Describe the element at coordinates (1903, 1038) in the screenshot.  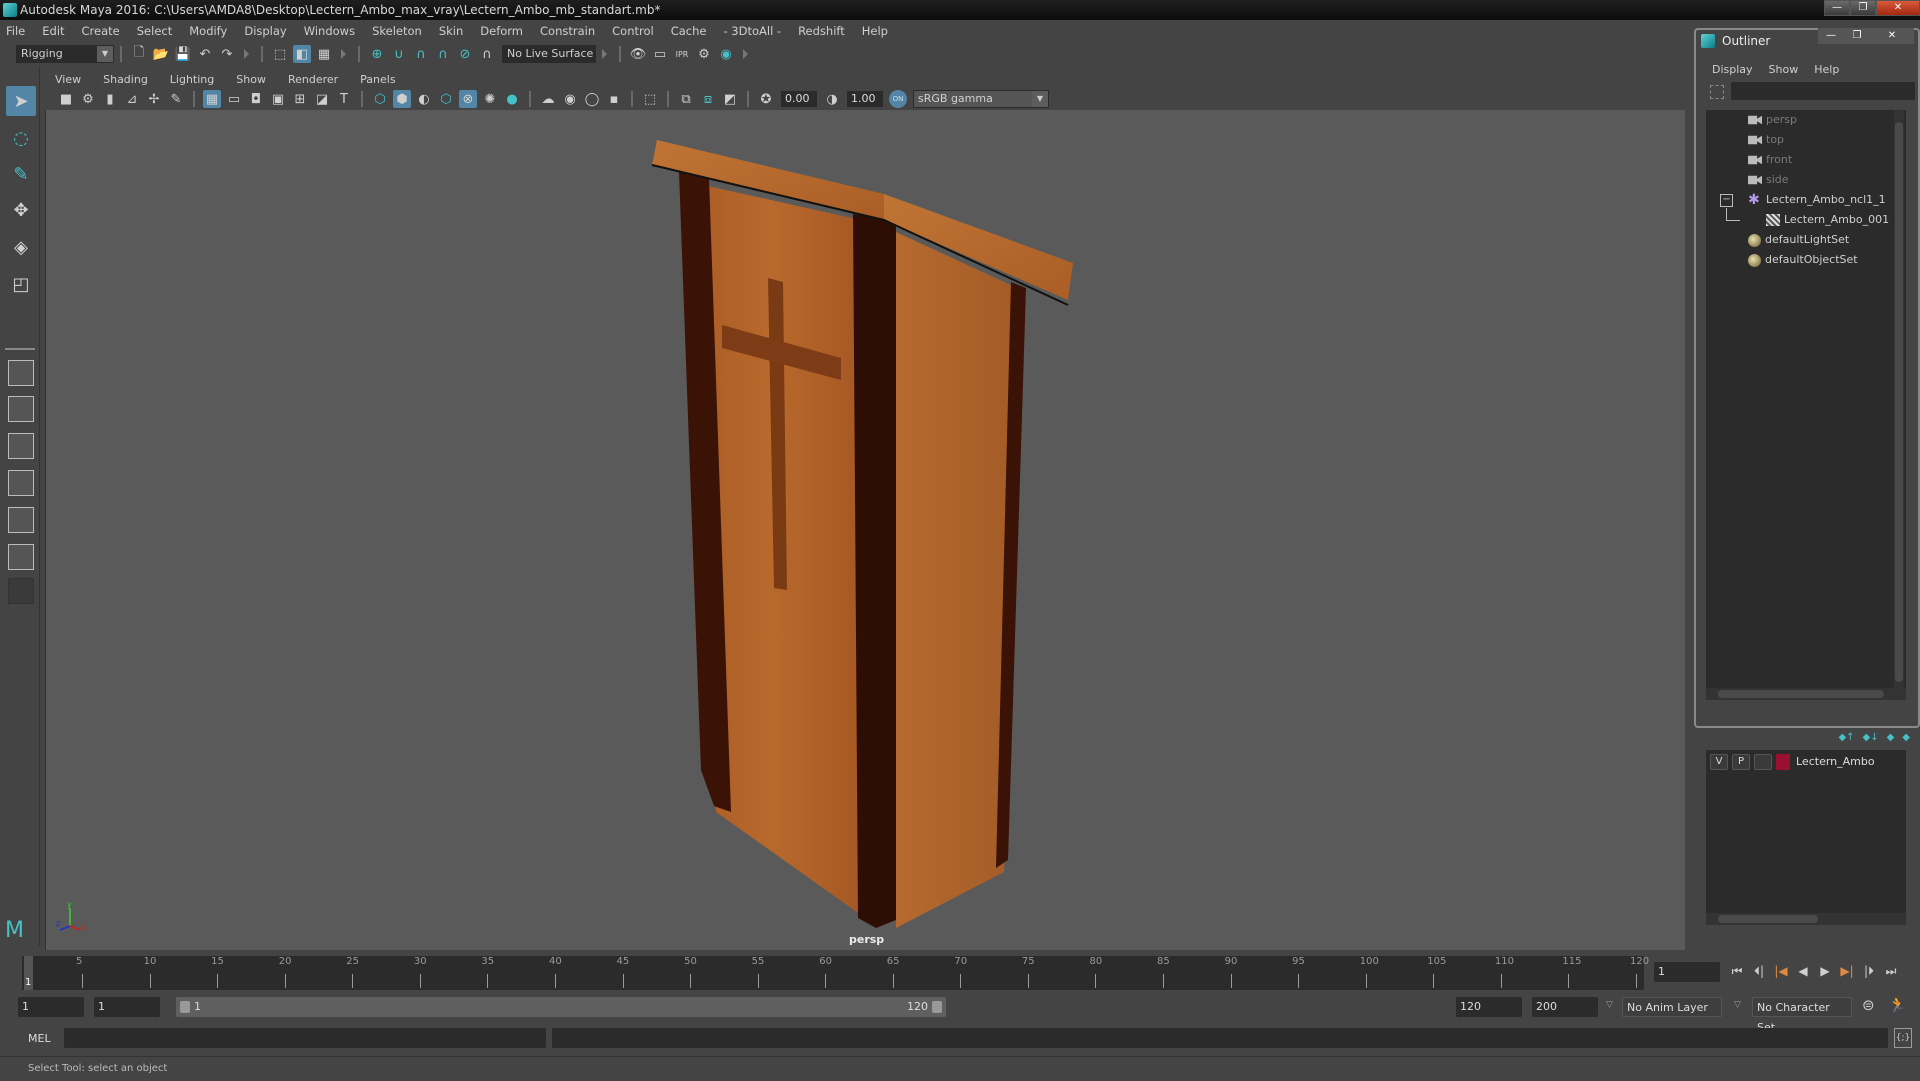
I see `script-editor-icon: {;}` at that location.